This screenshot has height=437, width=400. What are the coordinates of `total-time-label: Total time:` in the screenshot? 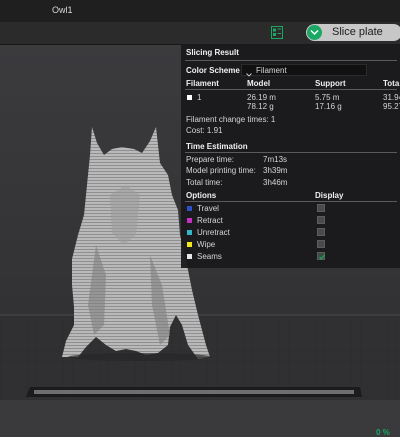 It's located at (204, 182).